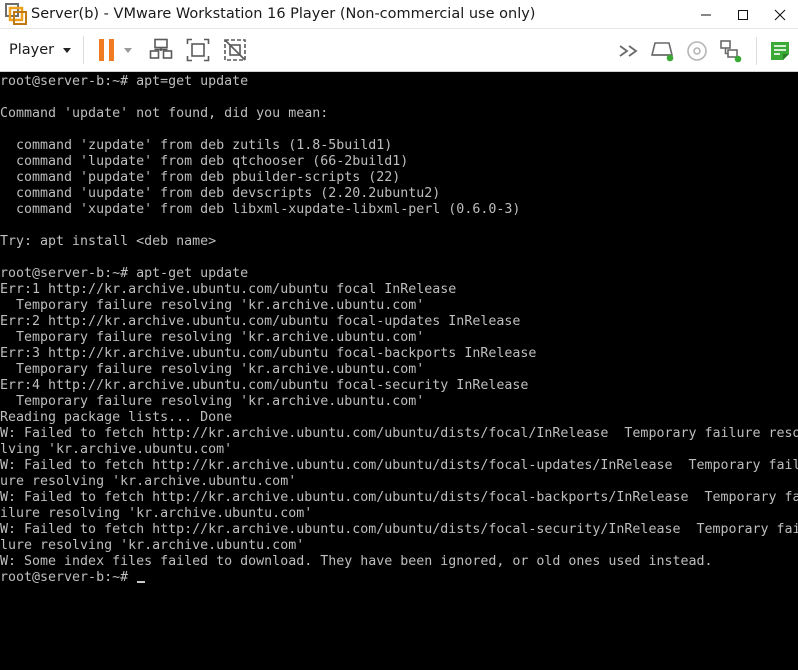 The width and height of the screenshot is (798, 670). I want to click on close-button, so click(779, 14).